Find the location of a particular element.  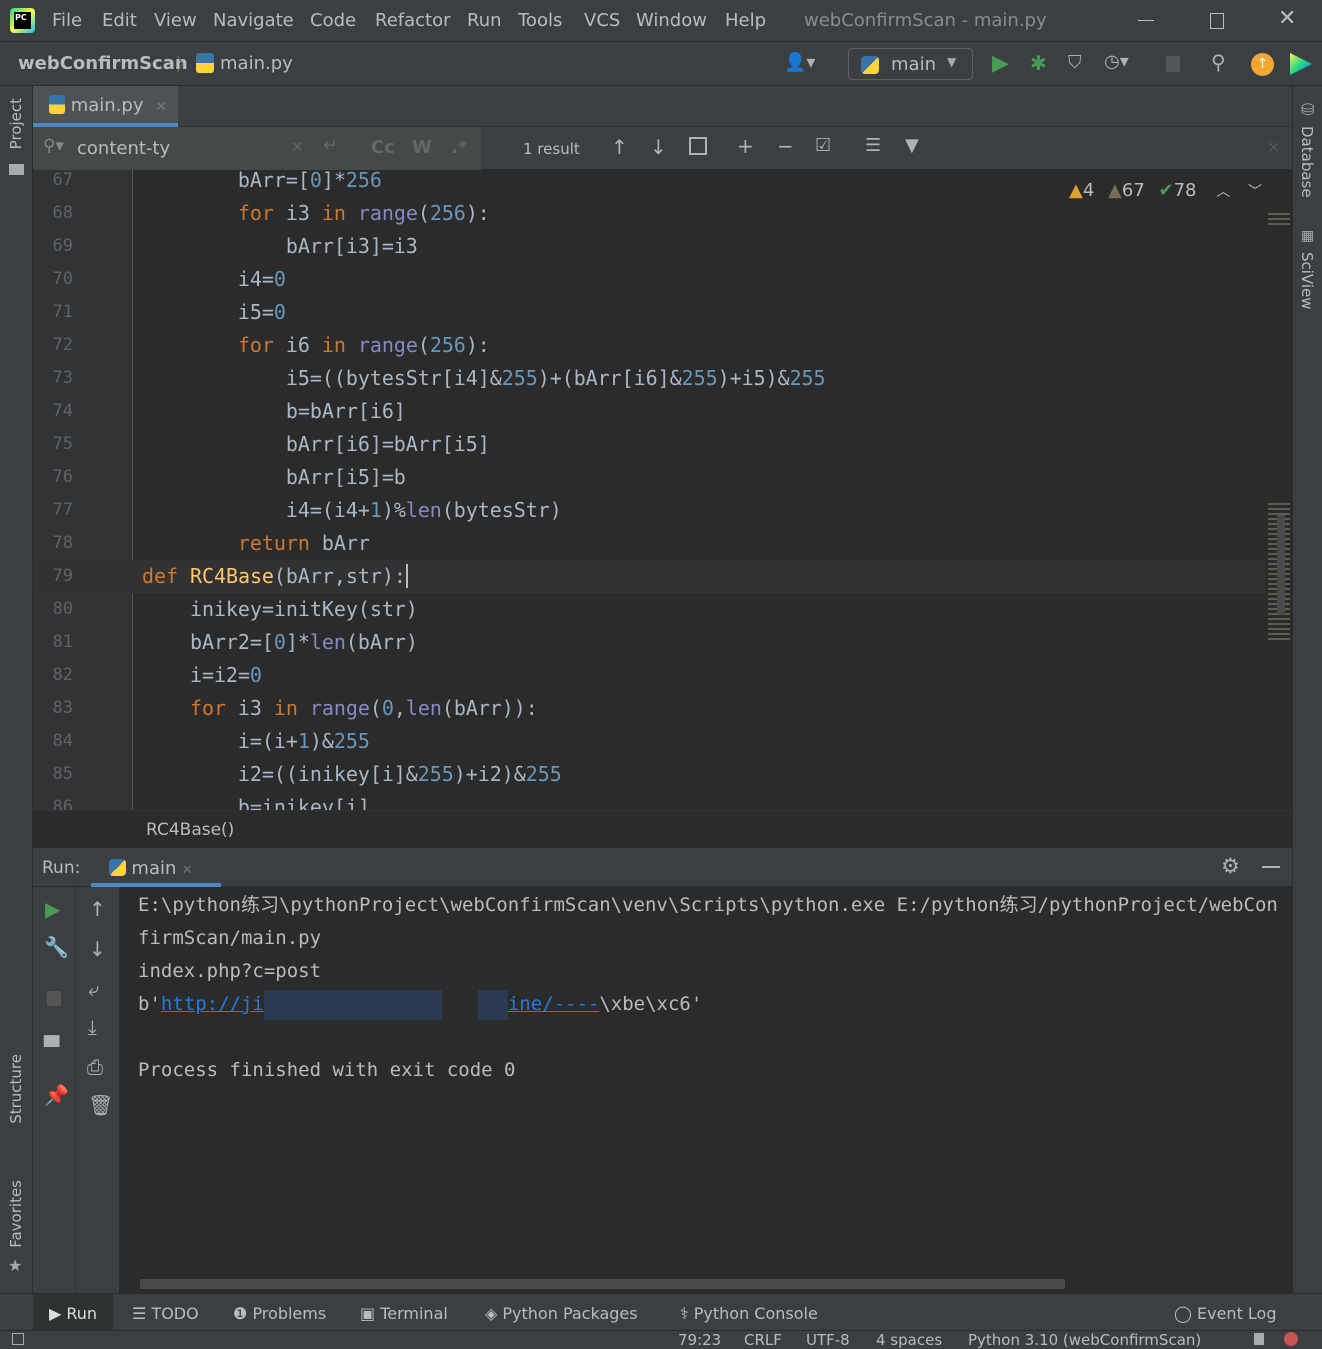

toggle-tool-windows-icon is located at coordinates (18, 1339).